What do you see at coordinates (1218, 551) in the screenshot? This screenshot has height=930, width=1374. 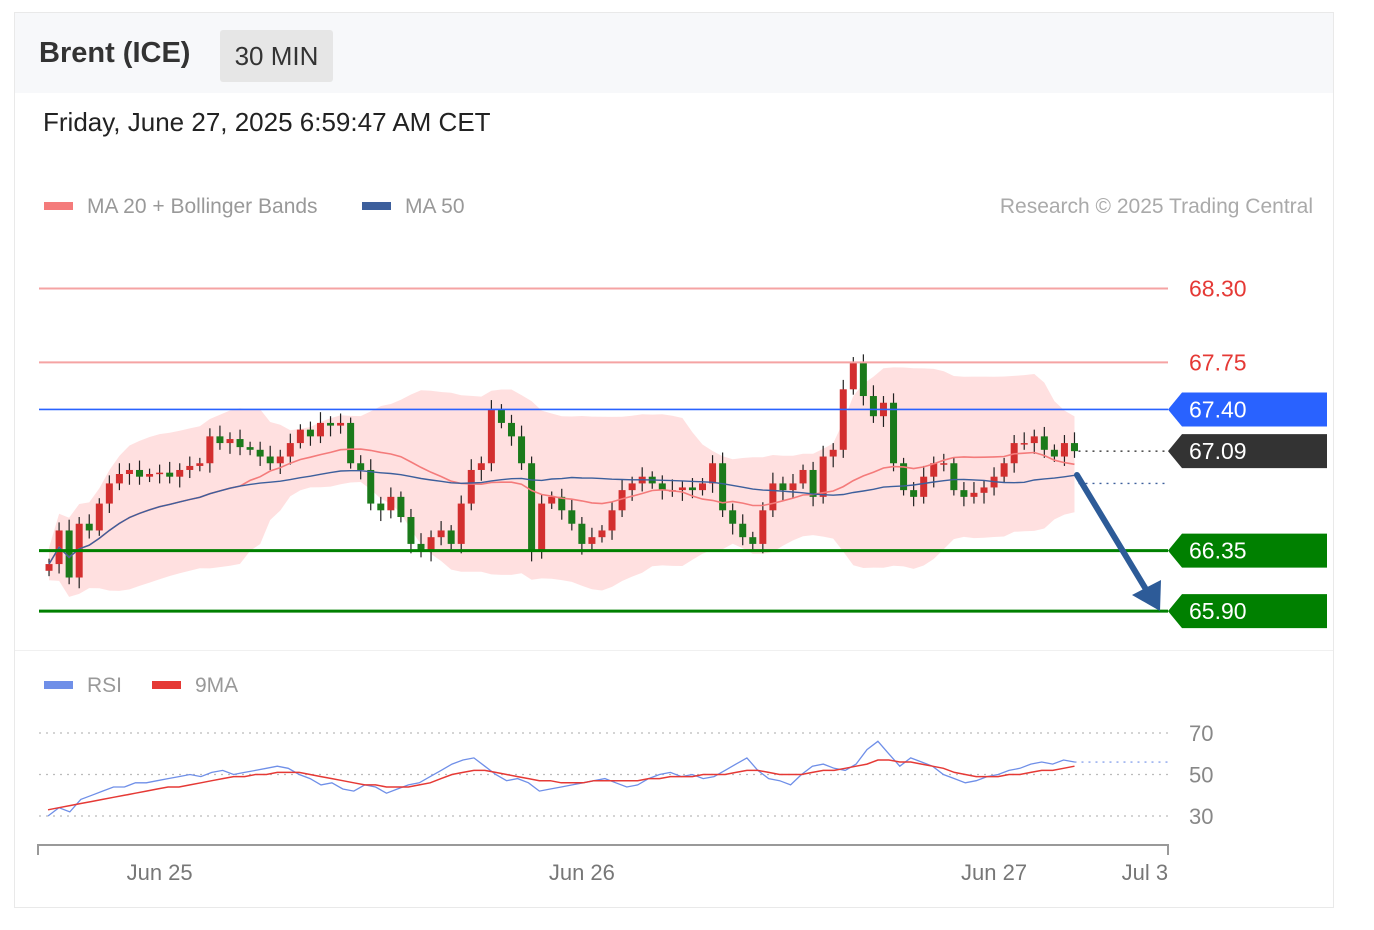 I see `level-label: 66.35` at bounding box center [1218, 551].